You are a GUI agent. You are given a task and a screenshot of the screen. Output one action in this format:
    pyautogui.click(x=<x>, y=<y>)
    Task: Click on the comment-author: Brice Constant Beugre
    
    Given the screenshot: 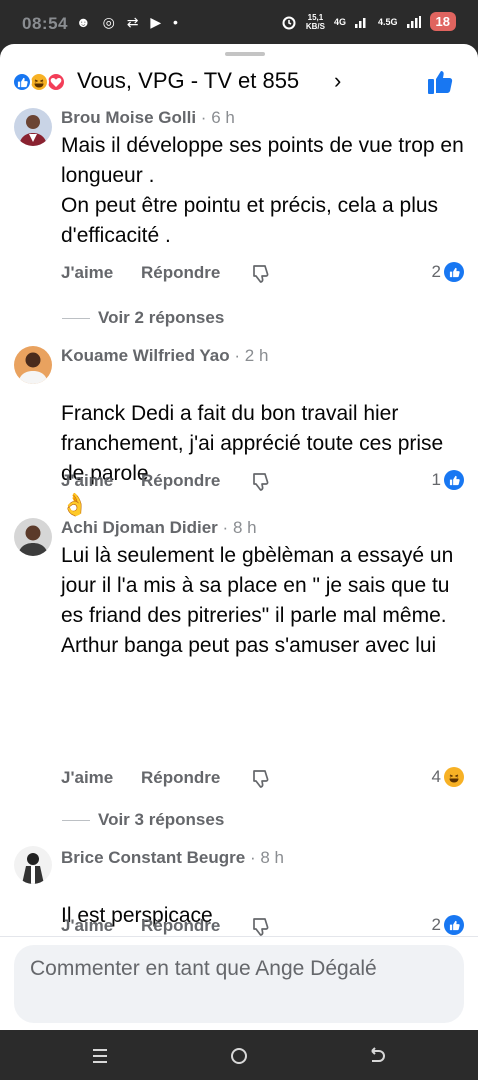 What is the action you would take?
    pyautogui.click(x=153, y=857)
    